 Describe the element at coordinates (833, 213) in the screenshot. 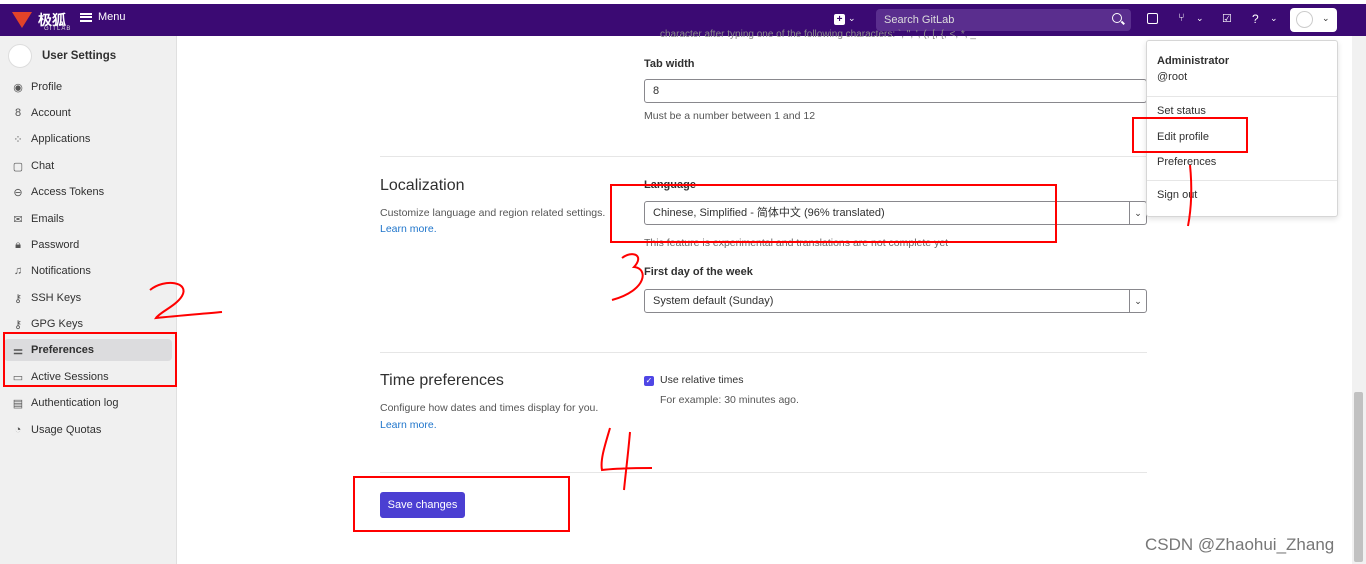

I see `annotation-box-language` at that location.